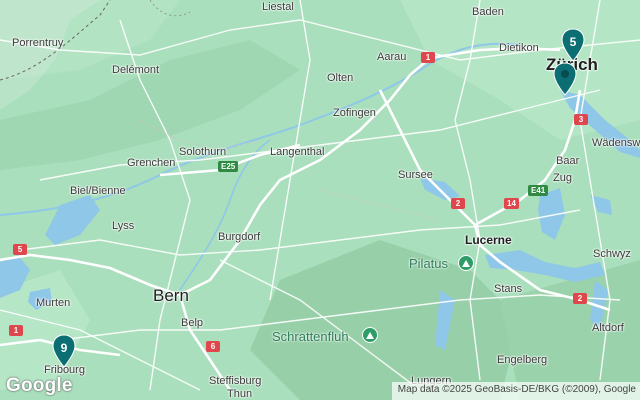 The height and width of the screenshot is (400, 640). What do you see at coordinates (239, 237) in the screenshot?
I see `place-label-burgdorf: Burgdorf` at bounding box center [239, 237].